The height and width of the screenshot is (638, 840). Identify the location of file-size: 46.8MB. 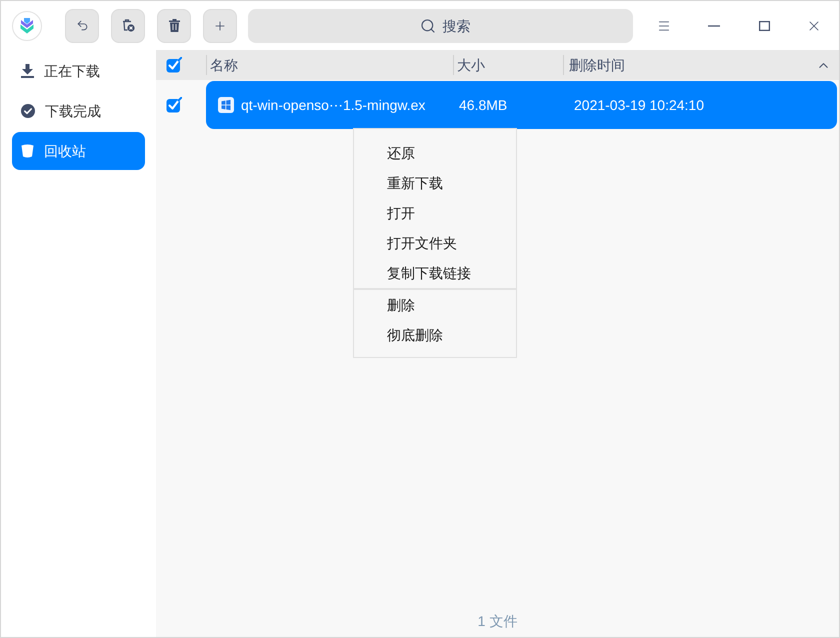
(483, 104).